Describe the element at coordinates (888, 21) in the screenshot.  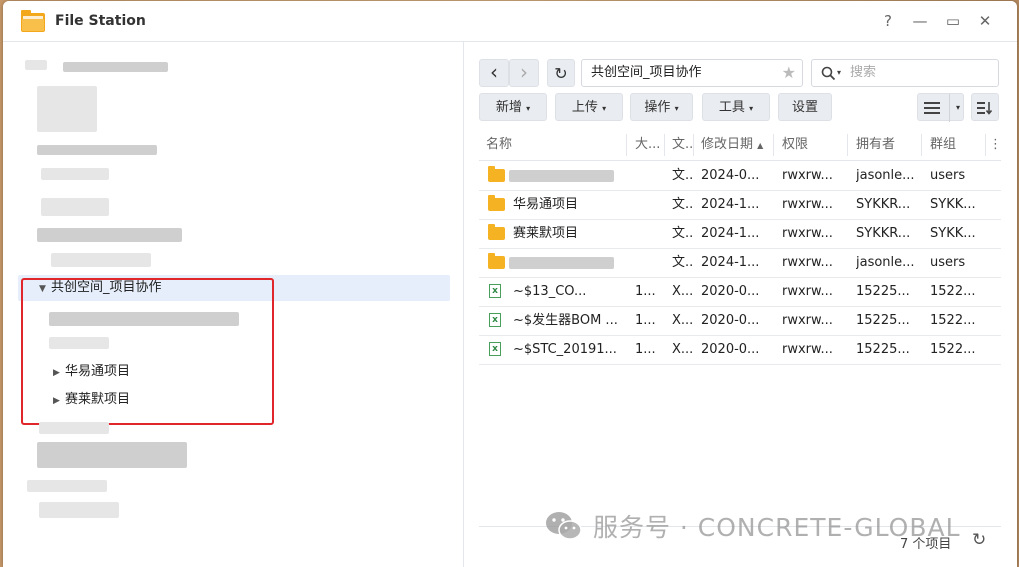
I see `help-icon: ?` at that location.